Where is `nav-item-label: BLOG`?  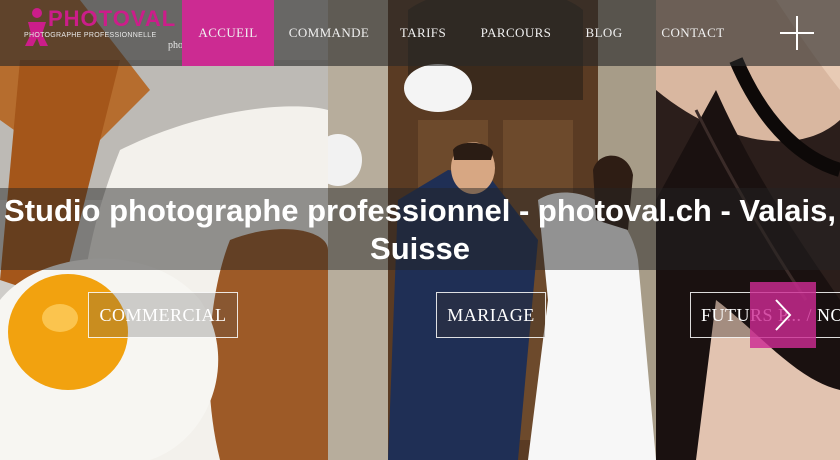 nav-item-label: BLOG is located at coordinates (604, 32).